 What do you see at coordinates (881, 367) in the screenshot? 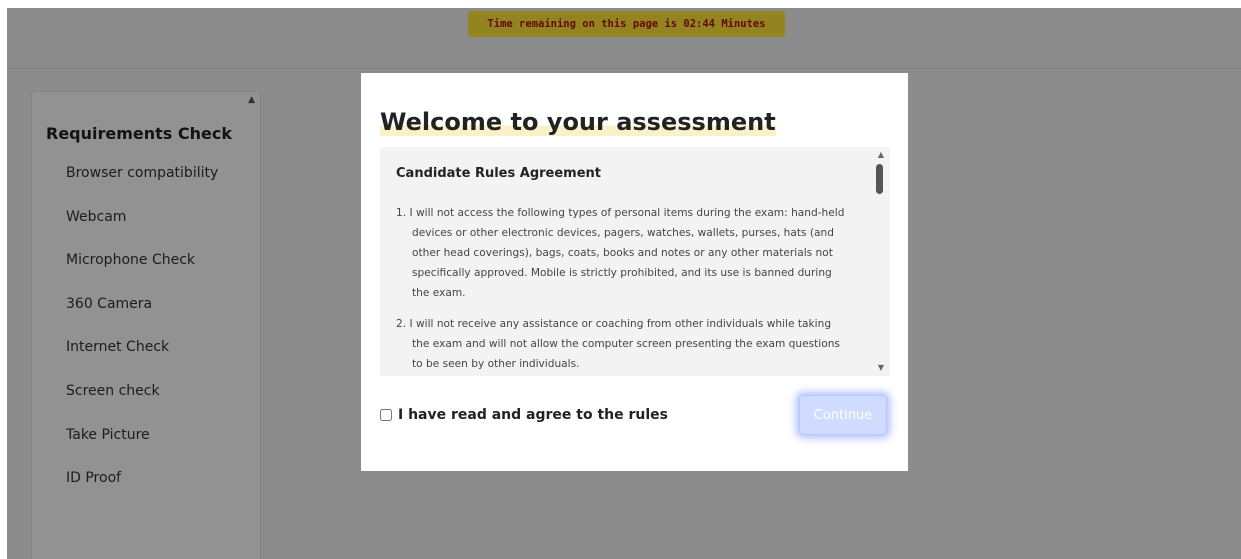
I see `scroll-down-icon: ▼` at bounding box center [881, 367].